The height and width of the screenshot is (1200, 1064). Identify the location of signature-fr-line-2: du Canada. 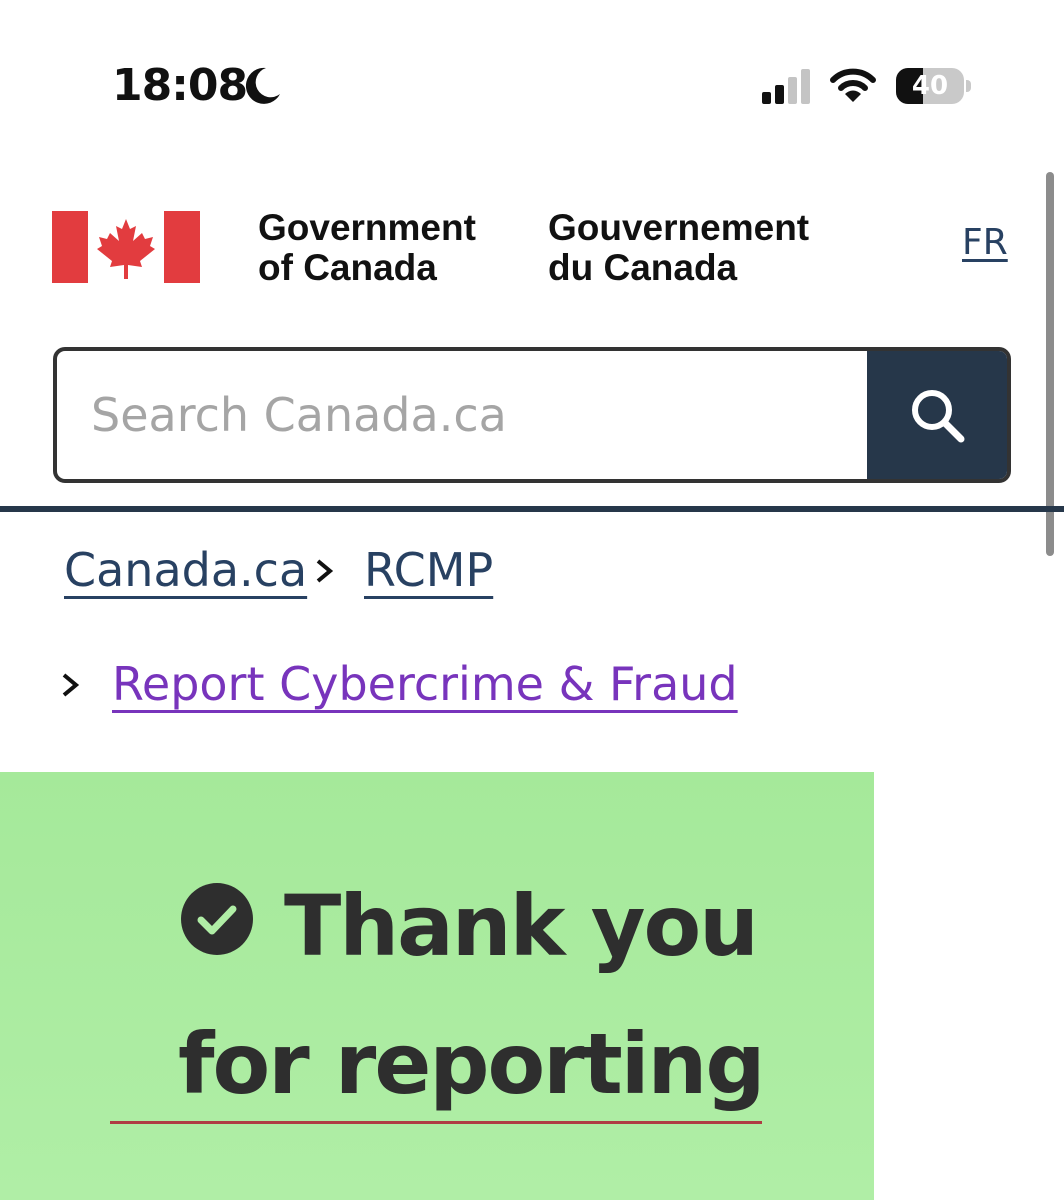
(643, 267).